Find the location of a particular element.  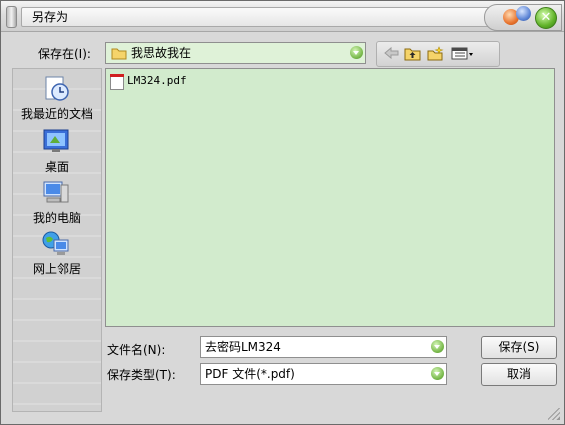

maximize-button is located at coordinates (523, 13).